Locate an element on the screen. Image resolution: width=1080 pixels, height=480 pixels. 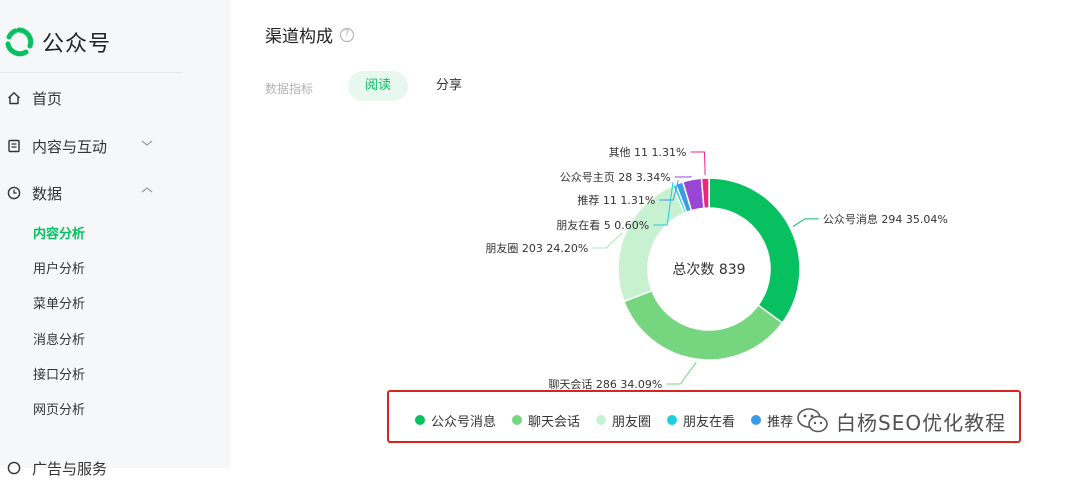
sidebar-item-ads-services: 广告与服务 is located at coordinates (56, 468).